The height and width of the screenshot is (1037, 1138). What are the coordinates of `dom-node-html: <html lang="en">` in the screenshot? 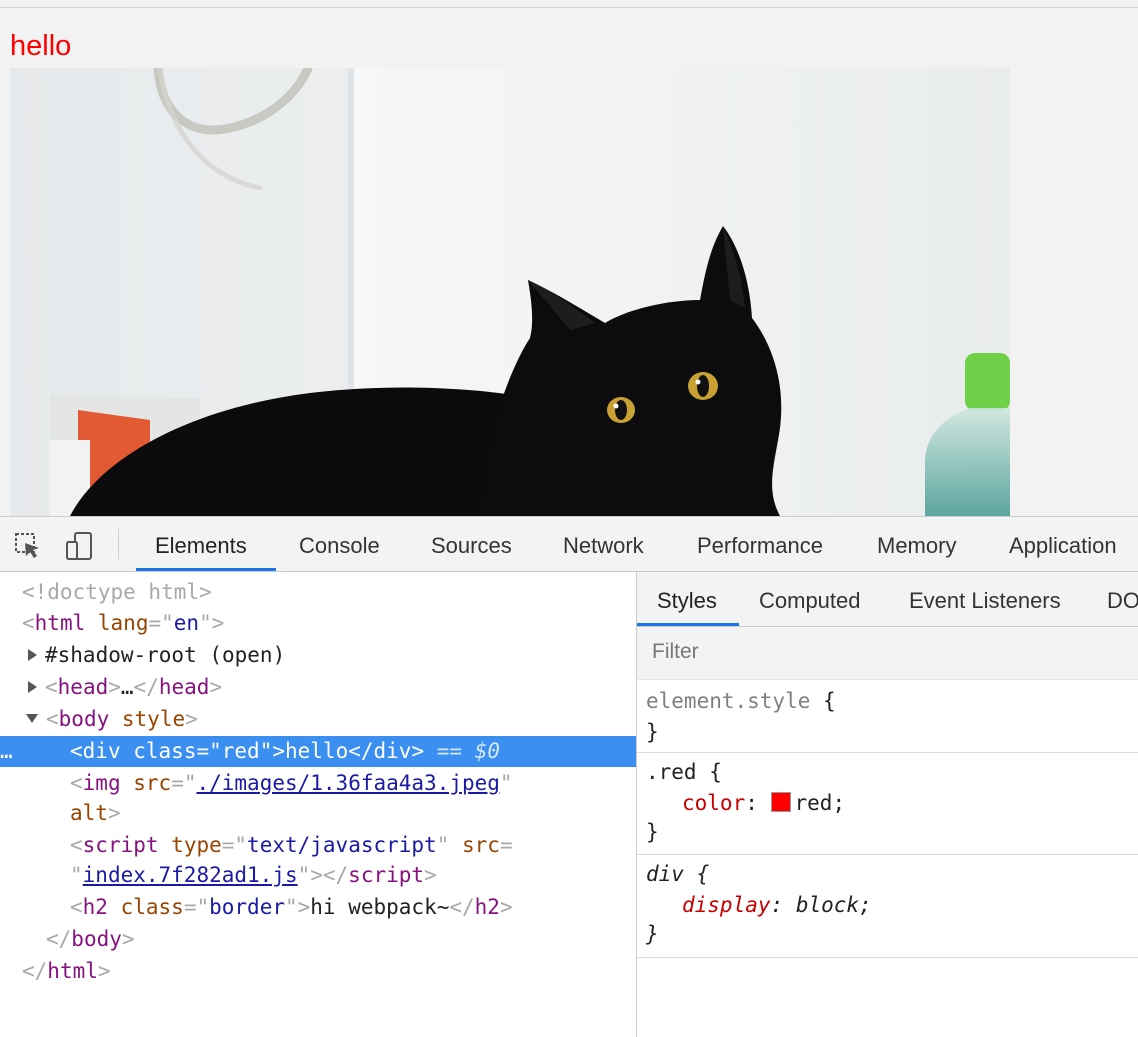 It's located at (123, 623).